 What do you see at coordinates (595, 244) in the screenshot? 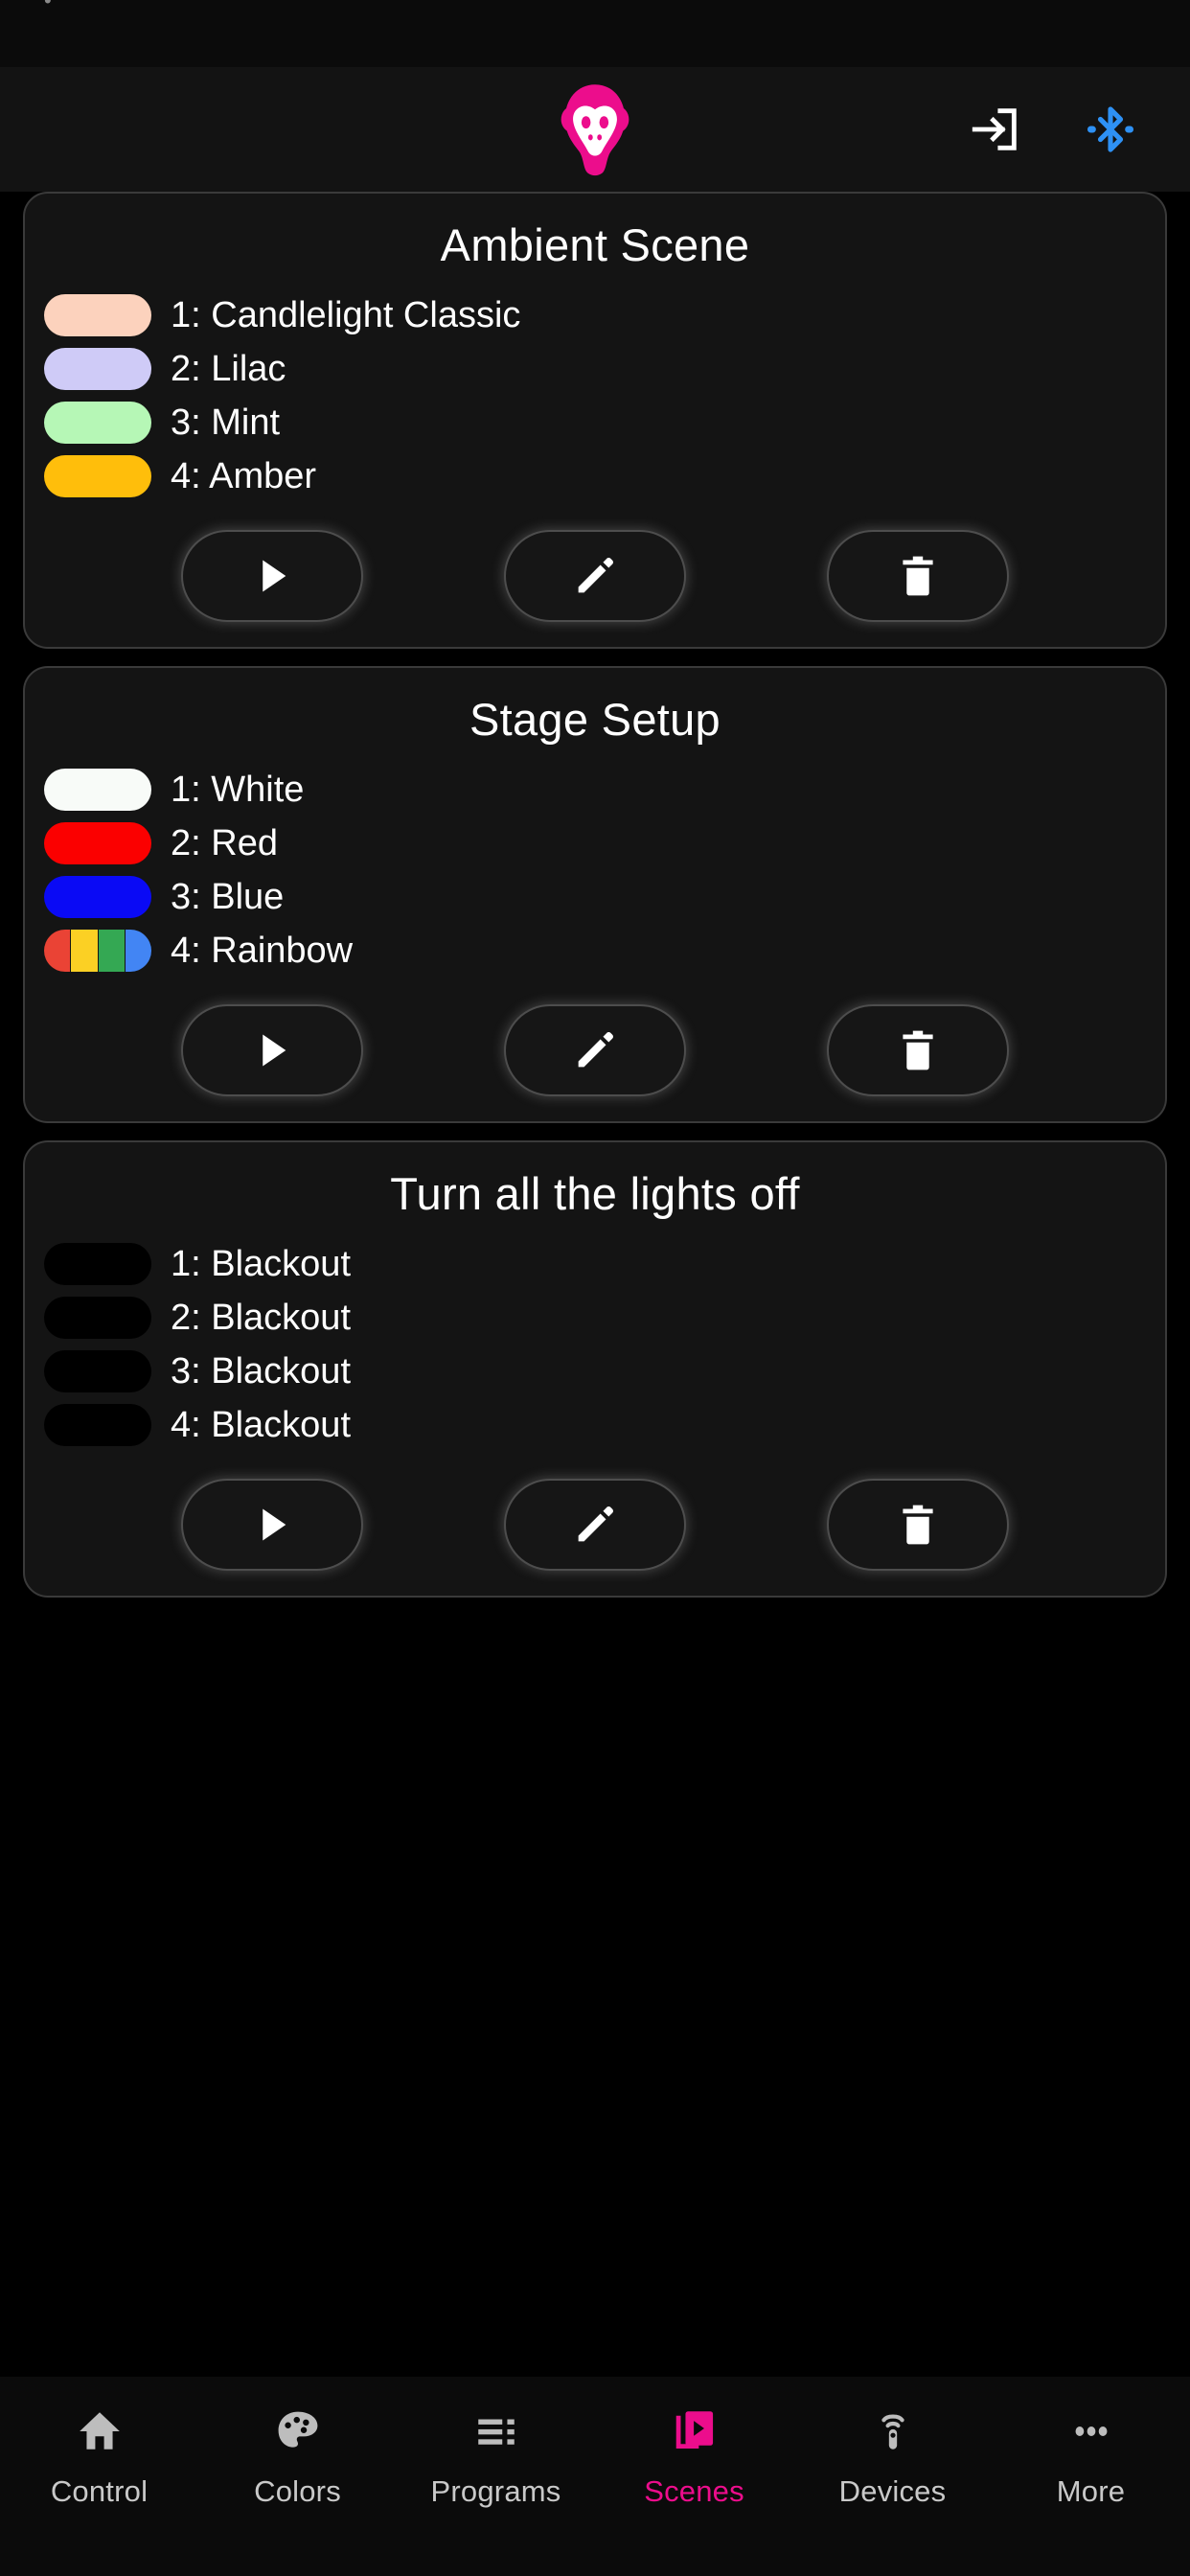
I see `scene-title: Ambient Scene` at bounding box center [595, 244].